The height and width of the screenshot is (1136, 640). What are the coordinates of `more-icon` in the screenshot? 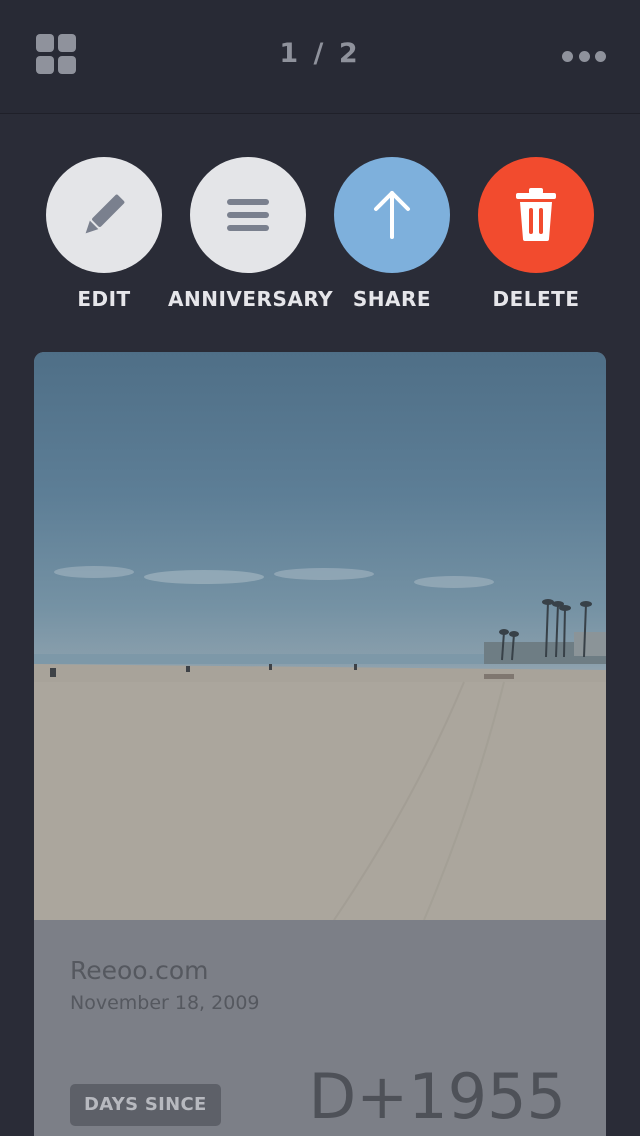 It's located at (584, 56).